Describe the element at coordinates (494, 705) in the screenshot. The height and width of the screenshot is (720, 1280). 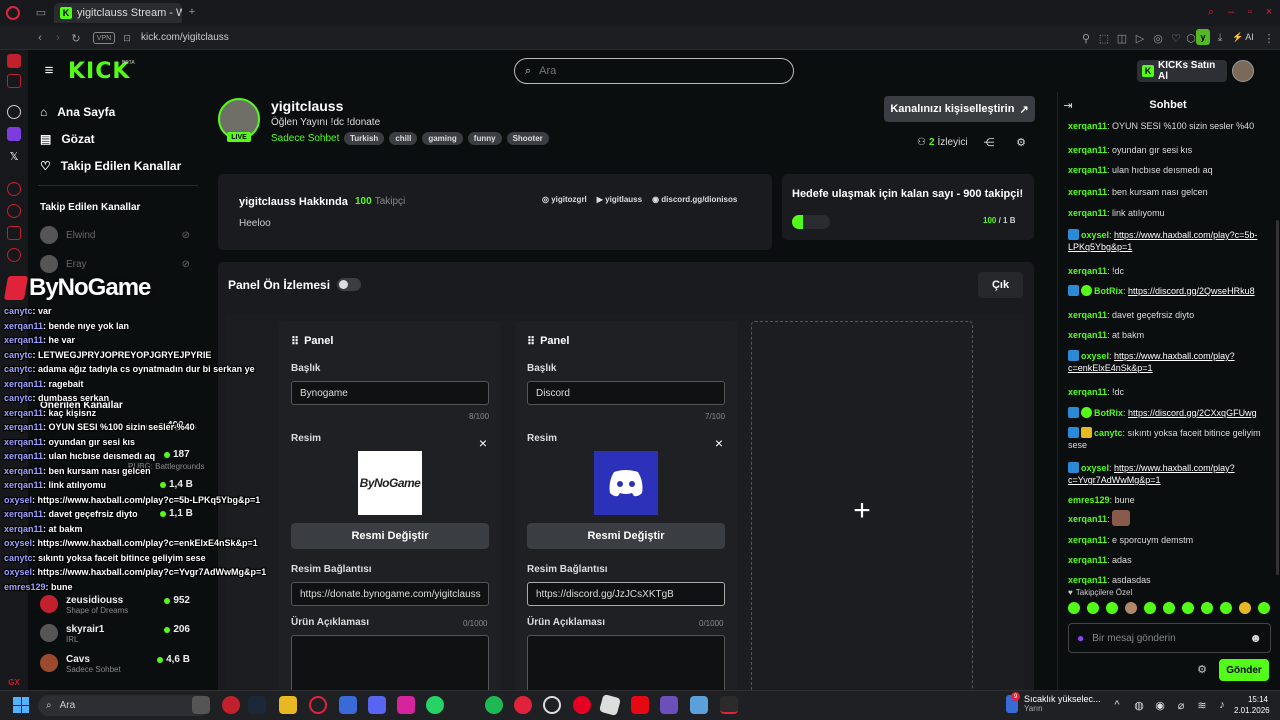
I see `spotify-icon` at that location.